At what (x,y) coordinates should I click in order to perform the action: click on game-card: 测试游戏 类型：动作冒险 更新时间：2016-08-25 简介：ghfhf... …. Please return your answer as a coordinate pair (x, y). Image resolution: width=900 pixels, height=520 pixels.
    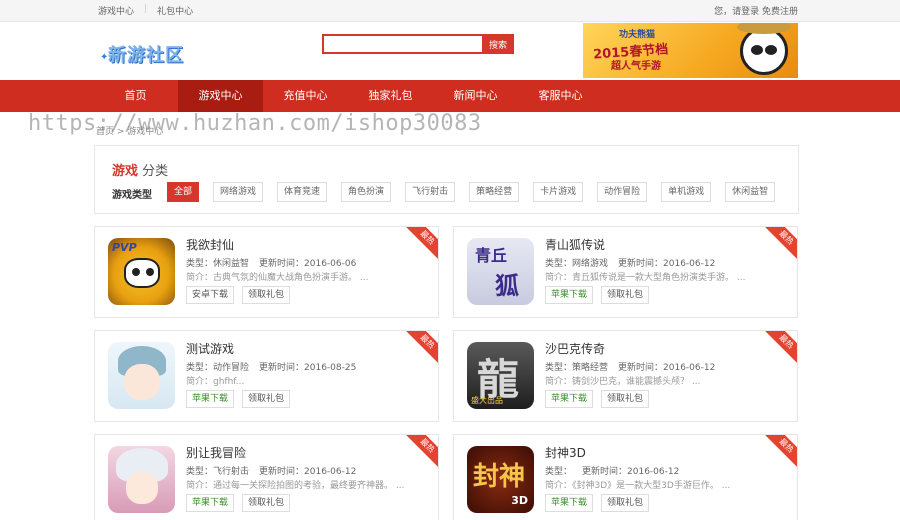
    Looking at the image, I should click on (266, 376).